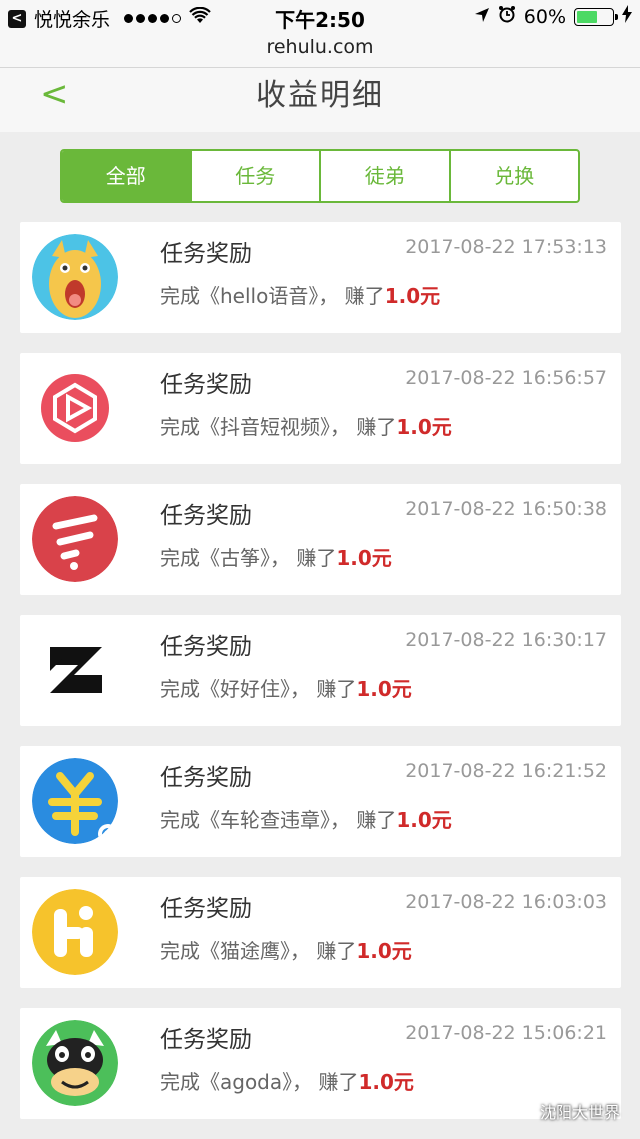  What do you see at coordinates (259, 1082) in the screenshot?
I see `record-text: 完成《agoda》， 赚了` at bounding box center [259, 1082].